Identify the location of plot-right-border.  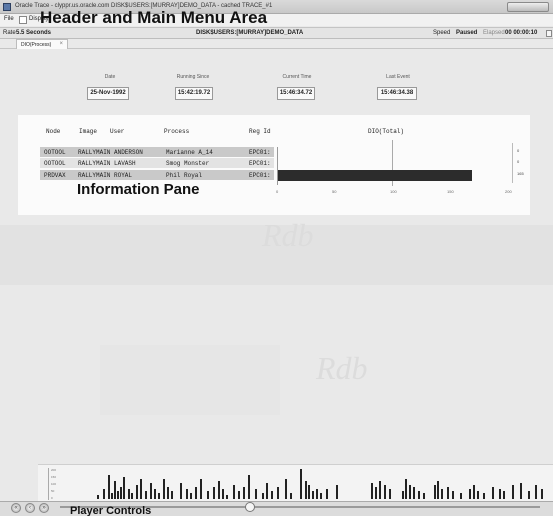
(512, 163).